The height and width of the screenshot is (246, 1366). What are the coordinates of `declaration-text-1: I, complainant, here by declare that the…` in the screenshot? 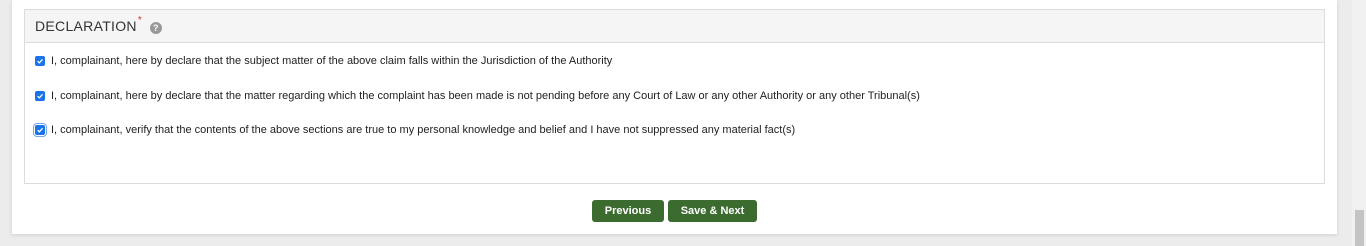 It's located at (332, 61).